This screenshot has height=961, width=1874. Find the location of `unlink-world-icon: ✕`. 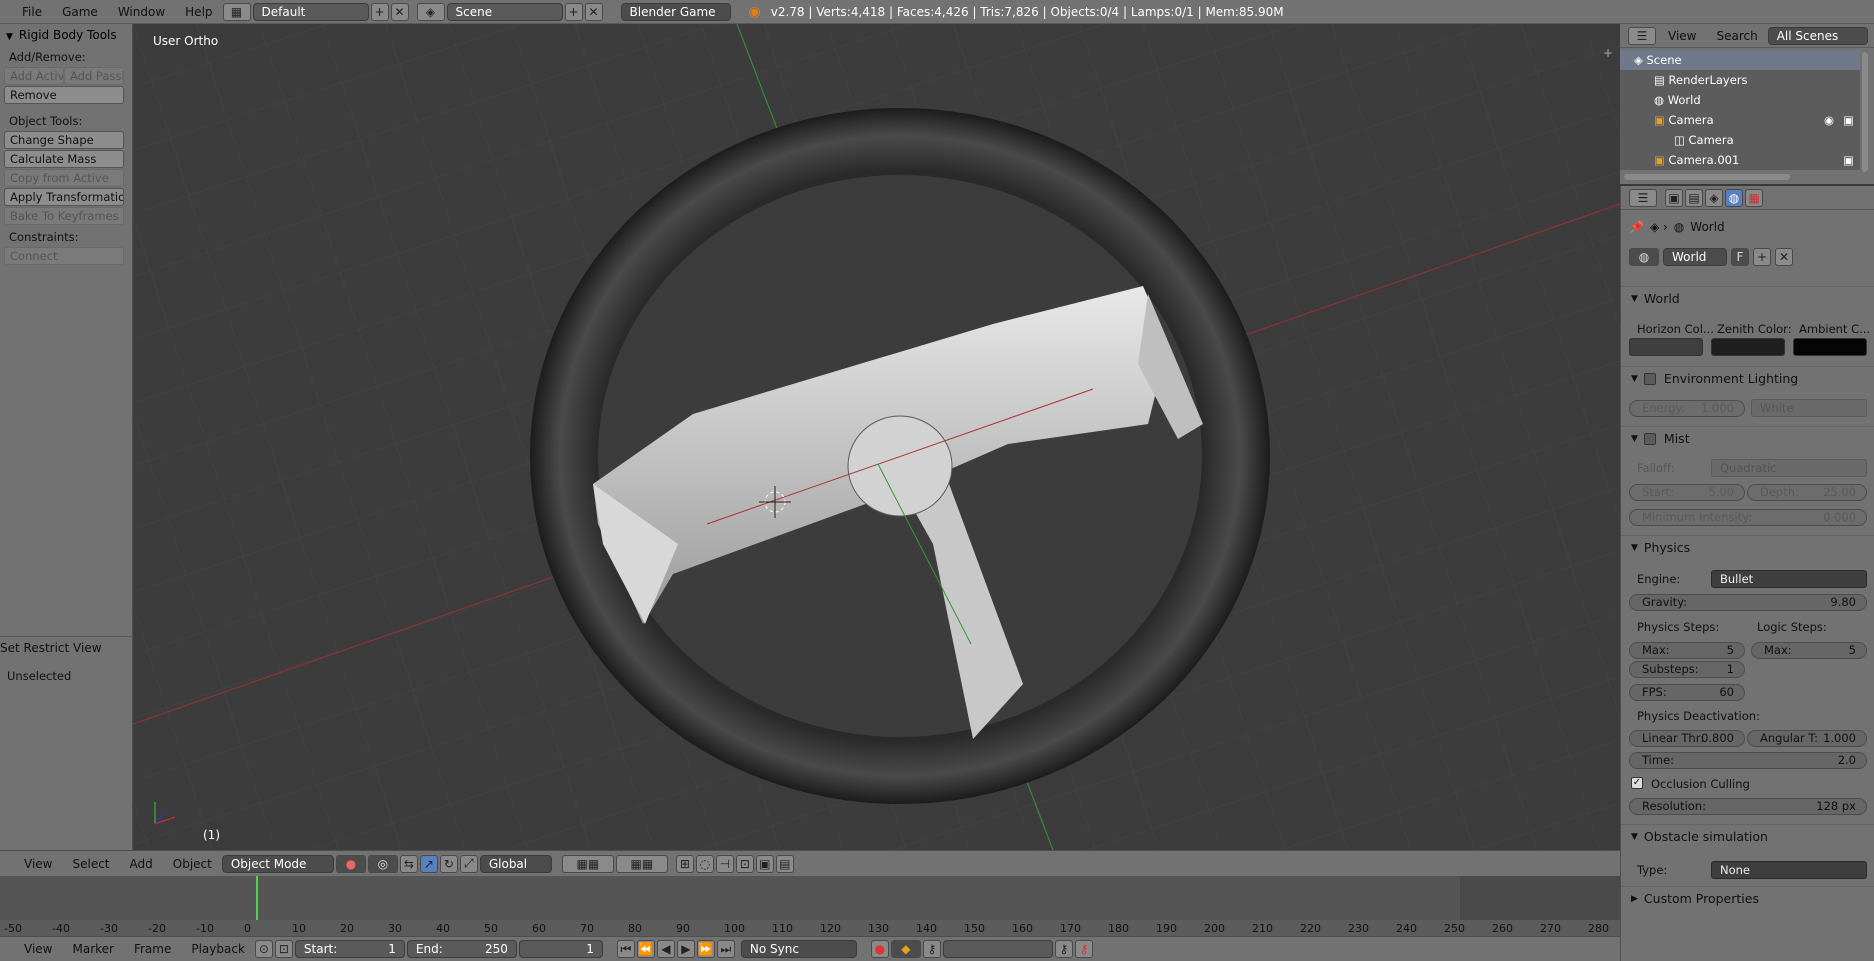

unlink-world-icon: ✕ is located at coordinates (1784, 257).